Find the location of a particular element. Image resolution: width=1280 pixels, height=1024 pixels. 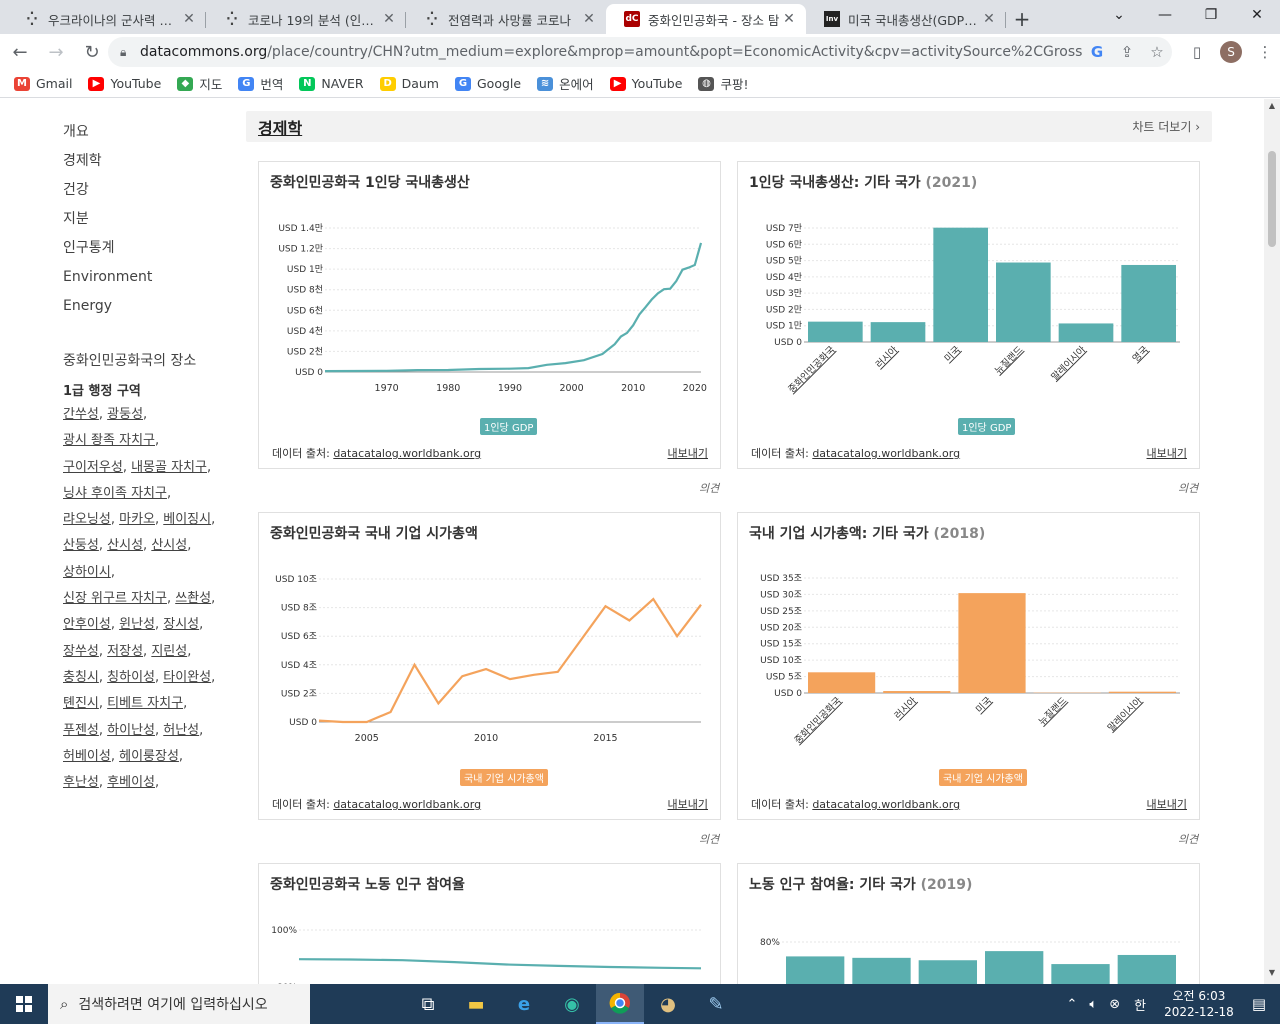

place-link: 내몽골 자치구 is located at coordinates (169, 467).